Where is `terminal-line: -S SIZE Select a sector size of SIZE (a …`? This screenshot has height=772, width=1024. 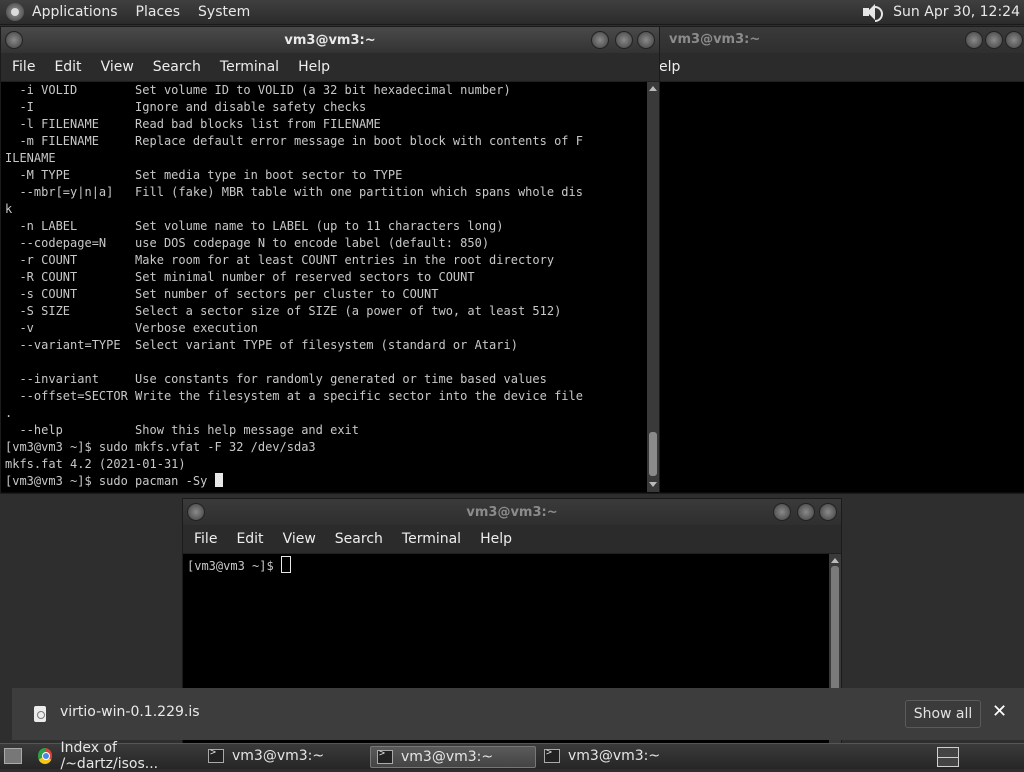 terminal-line: -S SIZE Select a sector size of SIZE (a … is located at coordinates (283, 311).